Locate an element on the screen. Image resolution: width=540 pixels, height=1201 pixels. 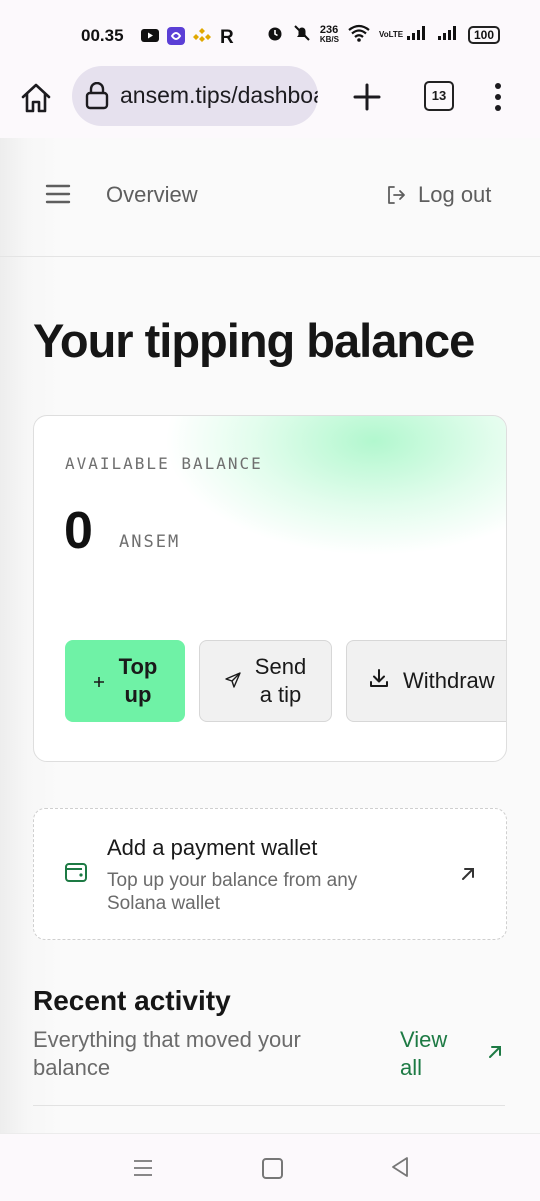
battery-indicator: 100 is located at coordinates (483, 34).